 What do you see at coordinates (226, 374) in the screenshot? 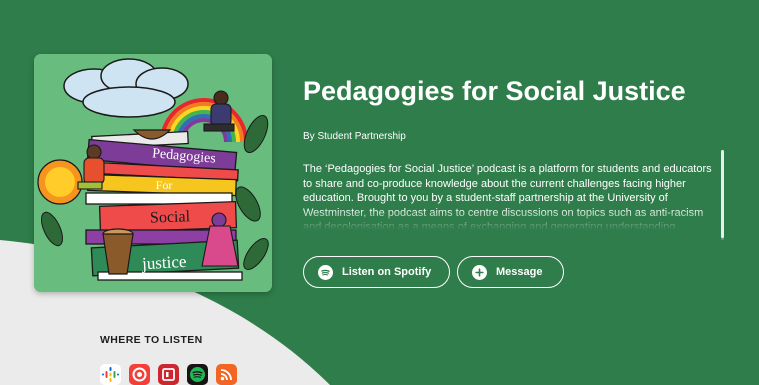
I see `rss-icon` at bounding box center [226, 374].